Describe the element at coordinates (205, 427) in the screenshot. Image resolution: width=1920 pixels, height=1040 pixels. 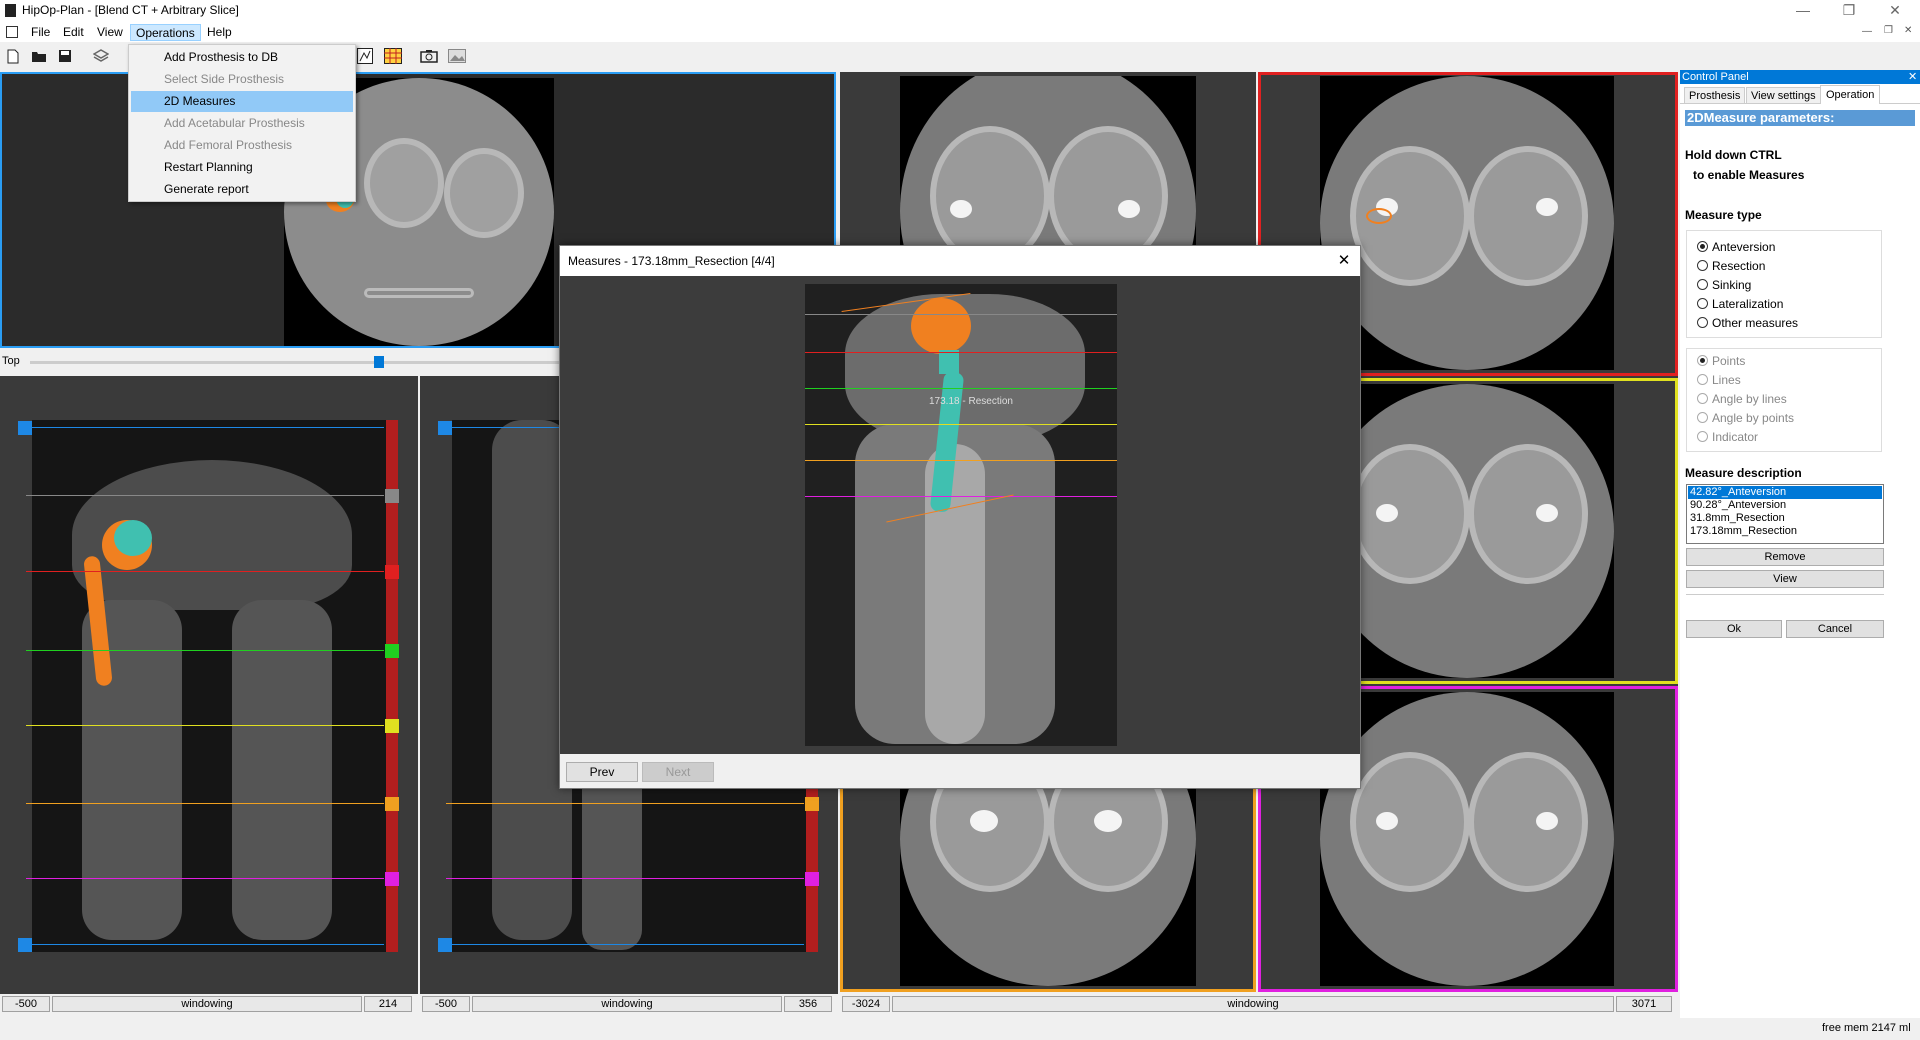
I see `measure-line-blue-top` at that location.